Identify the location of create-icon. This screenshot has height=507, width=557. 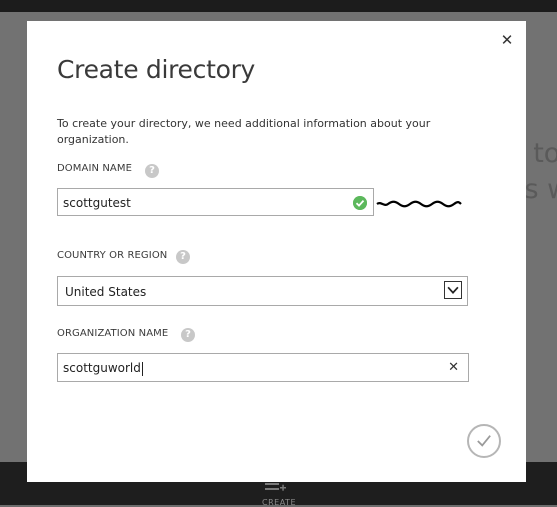
(275, 487).